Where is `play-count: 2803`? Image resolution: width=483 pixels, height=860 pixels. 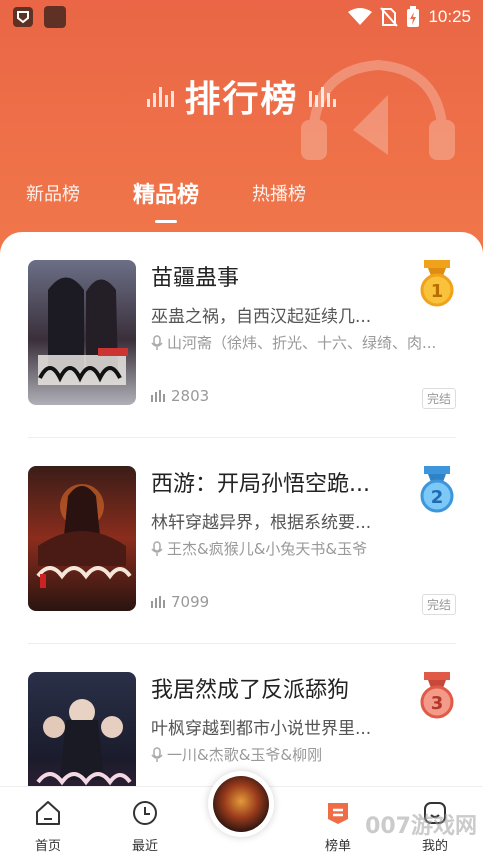
play-count: 2803 is located at coordinates (180, 396).